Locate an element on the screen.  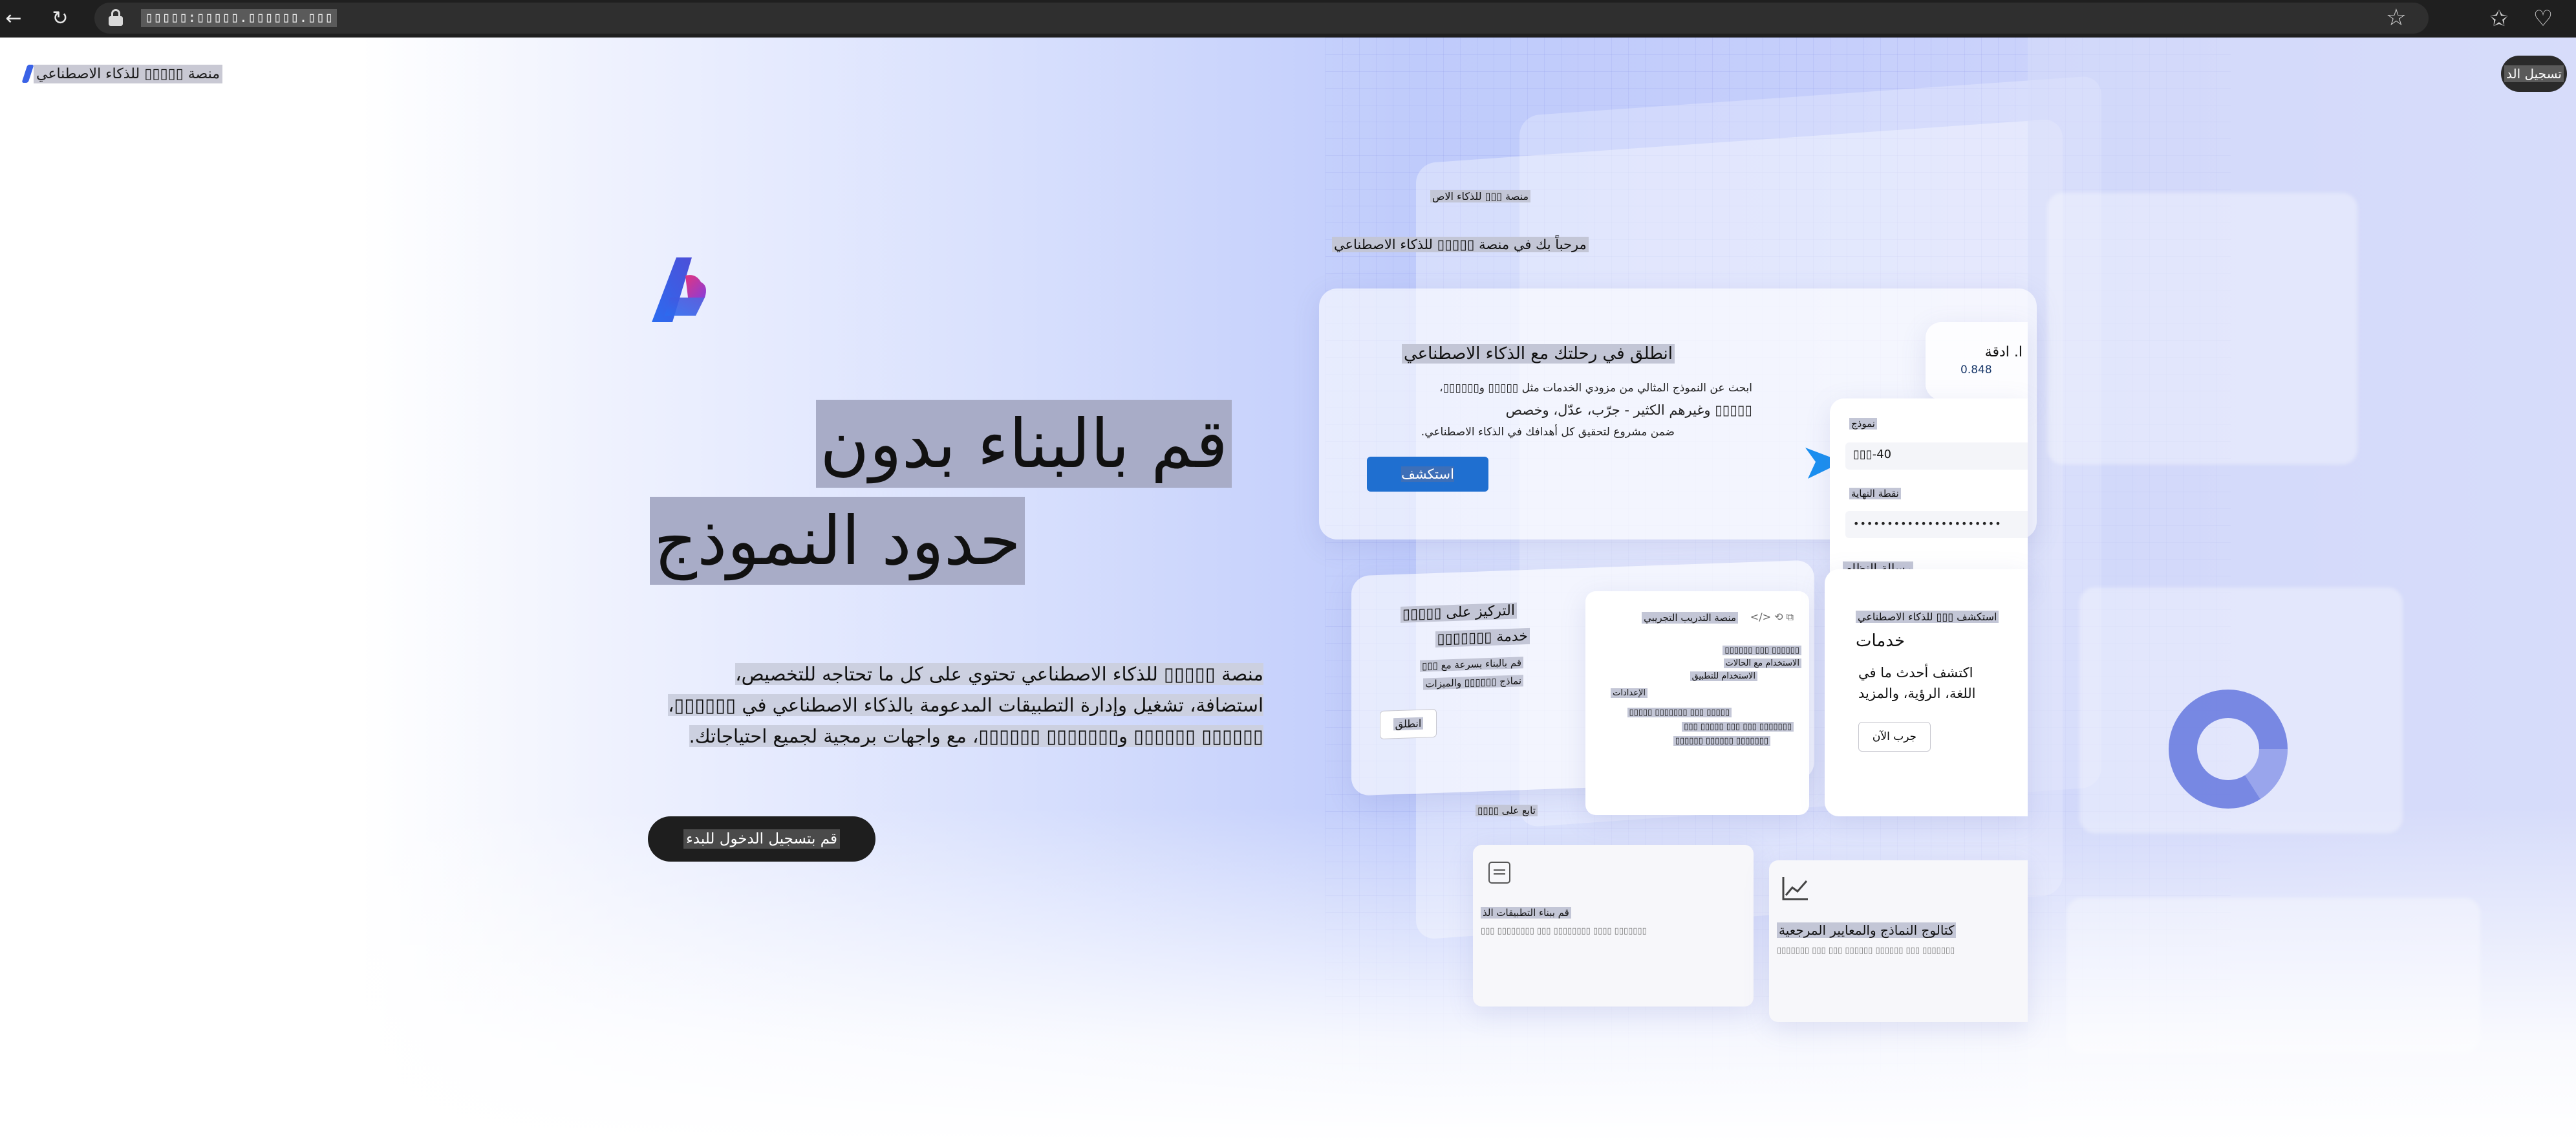
favorites-icon: ✩ is located at coordinates (2499, 19).